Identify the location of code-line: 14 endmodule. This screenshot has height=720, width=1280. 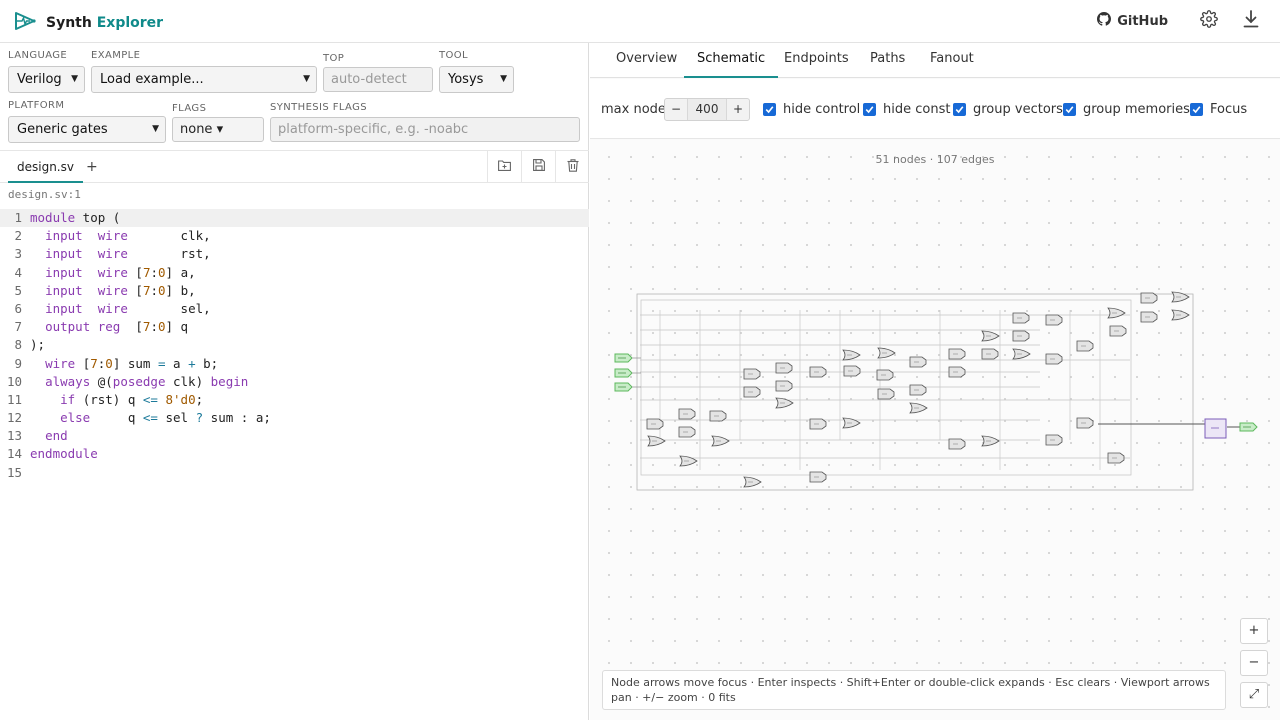
(52, 454).